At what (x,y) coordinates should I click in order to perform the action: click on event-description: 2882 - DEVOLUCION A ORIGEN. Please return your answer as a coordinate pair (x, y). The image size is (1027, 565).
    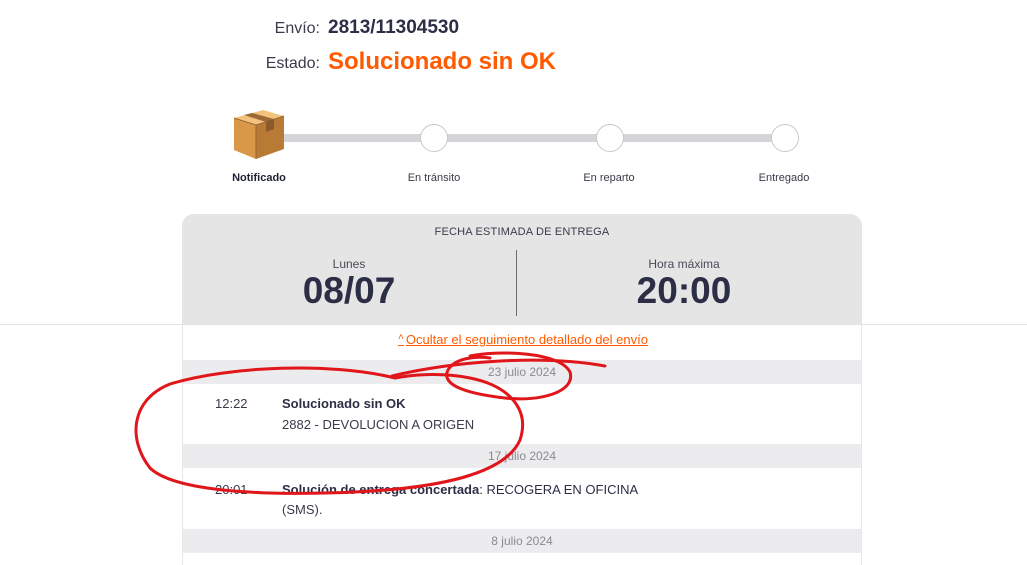
    Looking at the image, I should click on (378, 424).